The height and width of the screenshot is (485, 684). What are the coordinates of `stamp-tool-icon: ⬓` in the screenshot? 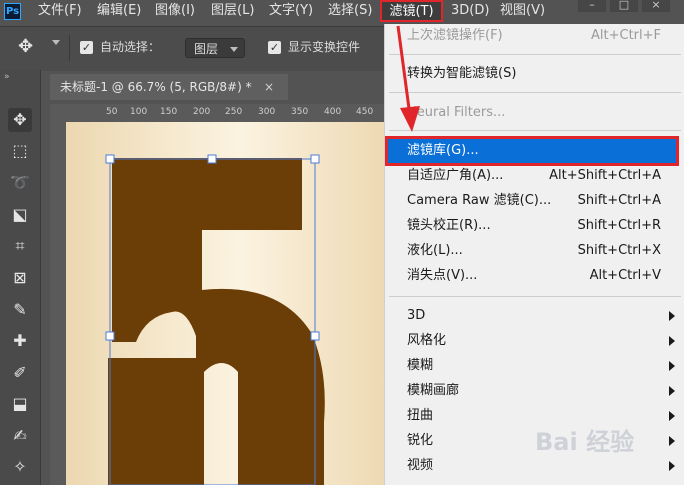 It's located at (20, 404).